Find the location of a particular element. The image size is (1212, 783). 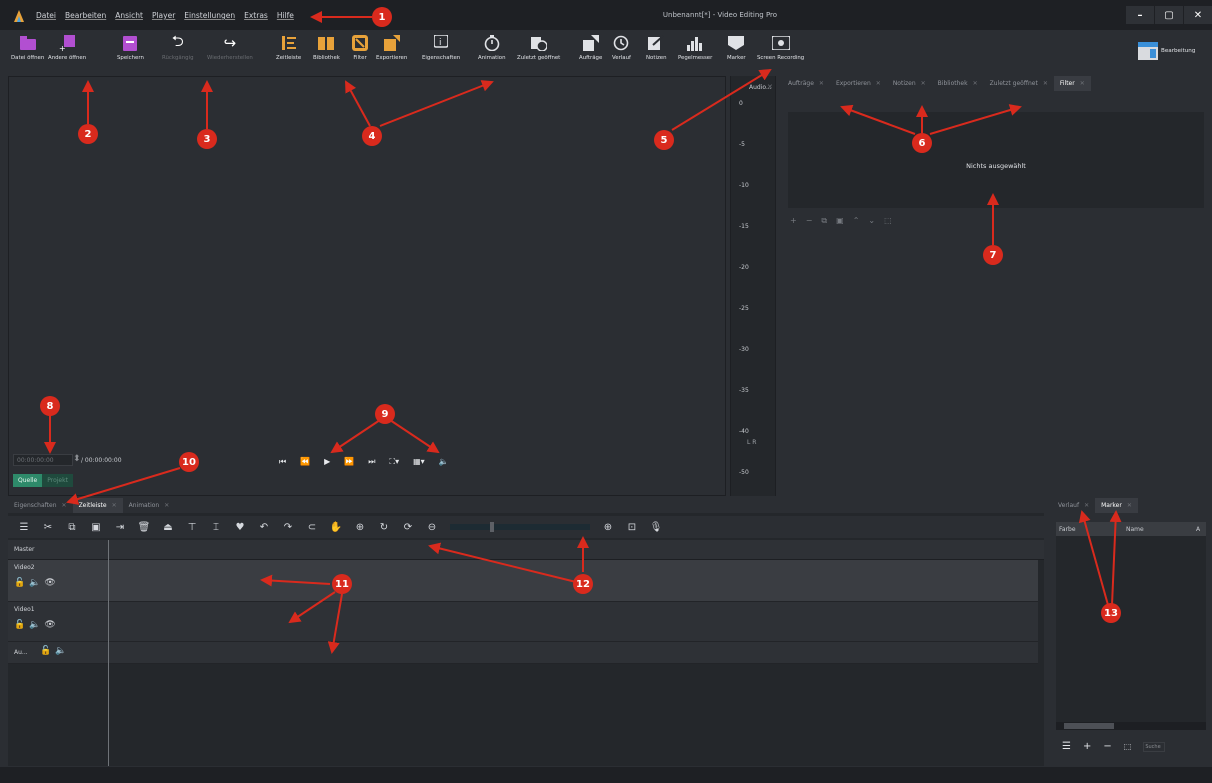

edit-marker-icon: ⬚ is located at coordinates (1128, 746).